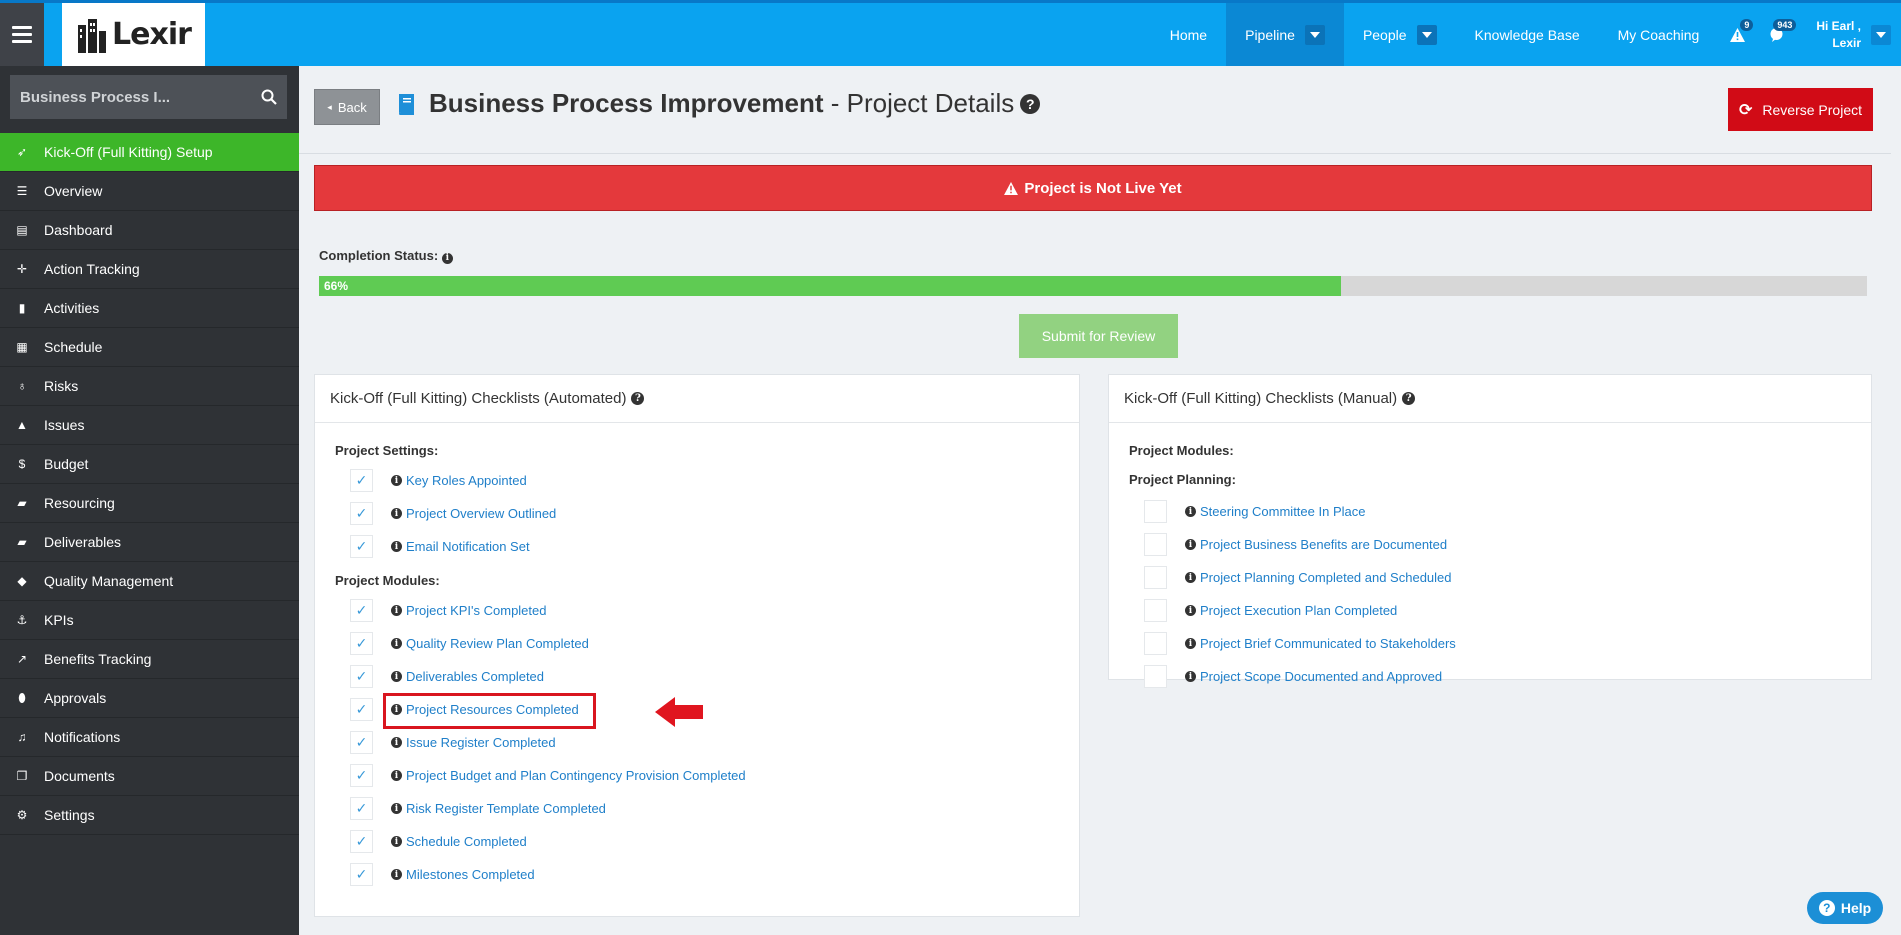  Describe the element at coordinates (490, 643) in the screenshot. I see `checklist-link: i Quality Review Plan Completed` at that location.